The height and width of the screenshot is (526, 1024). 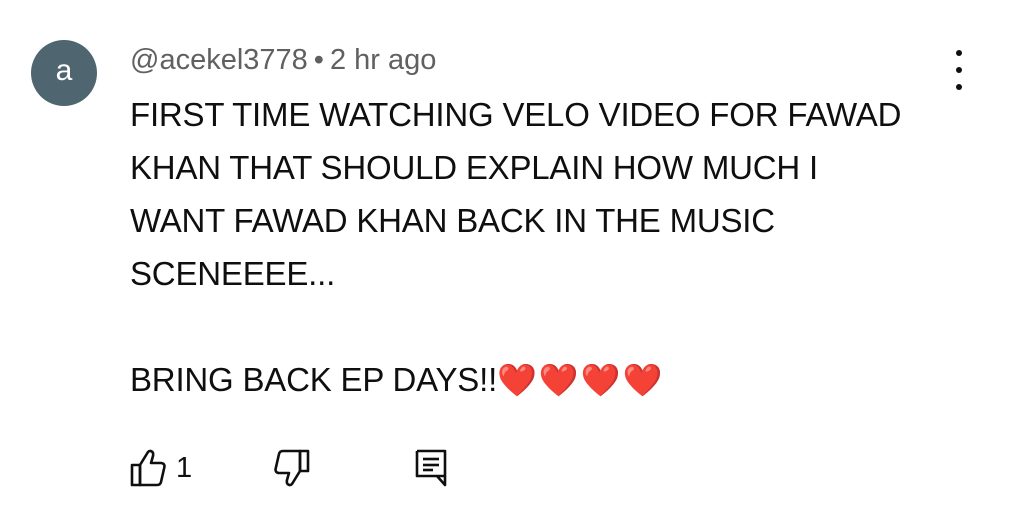 I want to click on reply-button, so click(x=431, y=468).